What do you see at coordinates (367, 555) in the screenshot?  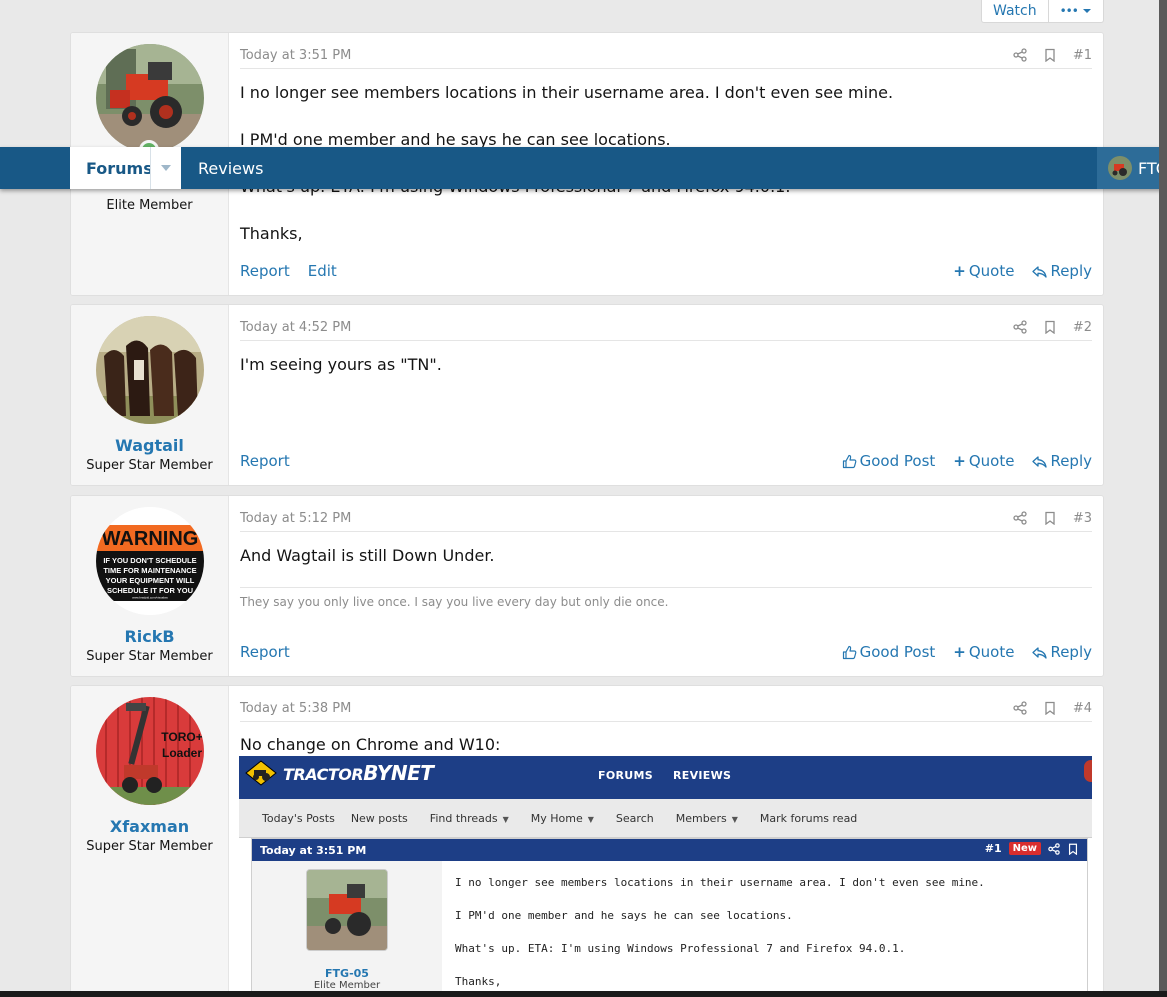 I see `post-line: And Wagtail is still Down Under.` at bounding box center [367, 555].